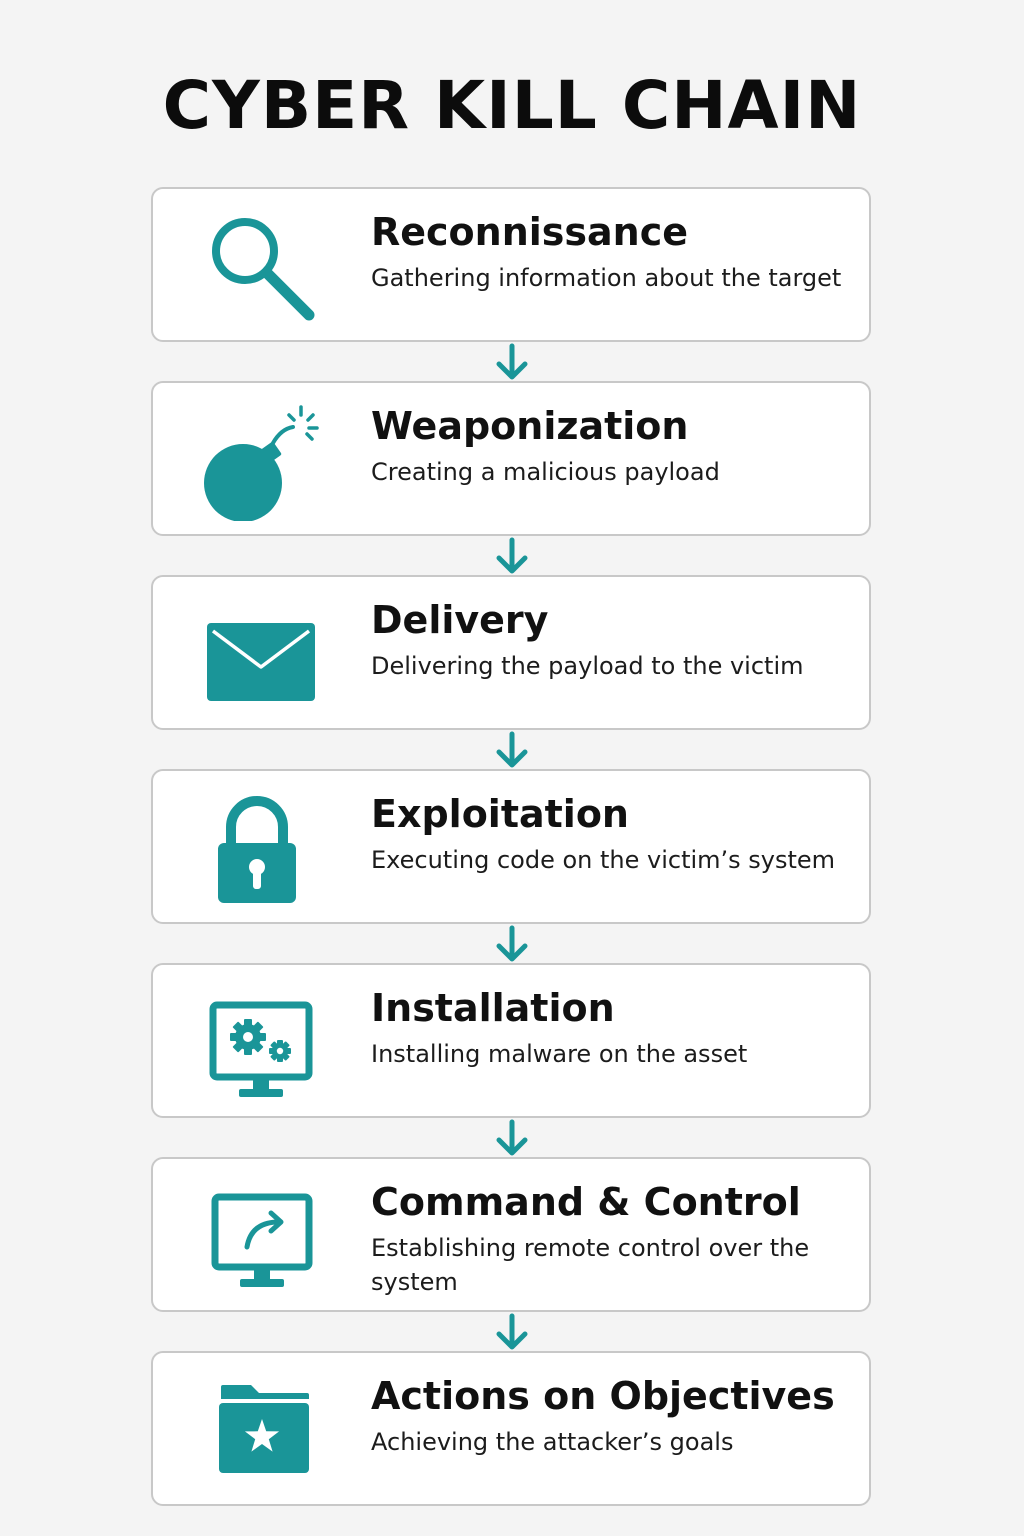  Describe the element at coordinates (261, 1431) in the screenshot. I see `folder-star-icon` at that location.